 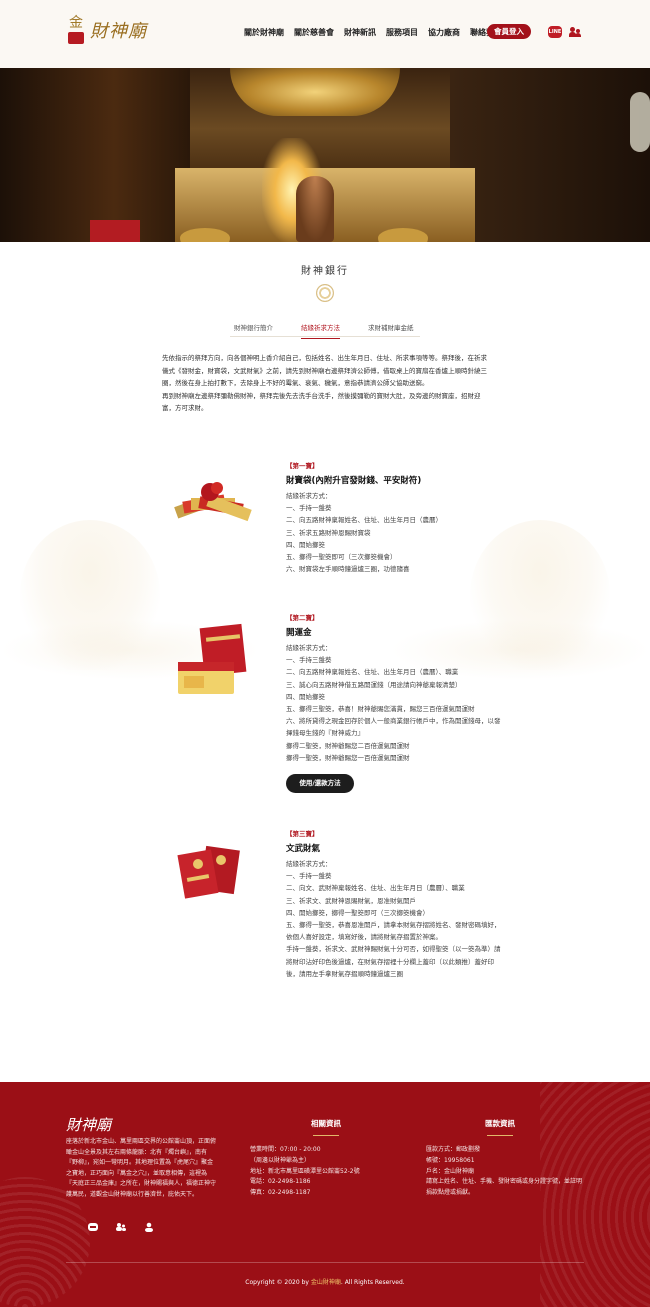 What do you see at coordinates (378, 32) in the screenshot?
I see `main-nav: 關於財神廟 關於慈善會 財神新訊 服務項目 協力廠商 聯絡我們` at bounding box center [378, 32].